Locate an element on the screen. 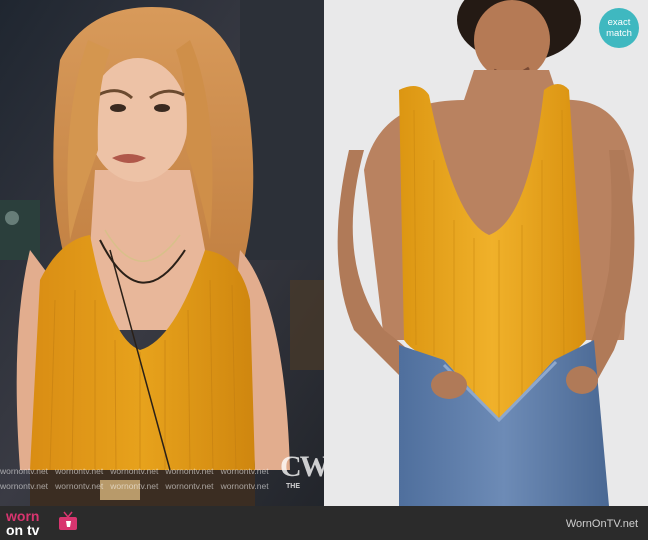 The height and width of the screenshot is (540, 648). network-logo: CW THE is located at coordinates (305, 471).